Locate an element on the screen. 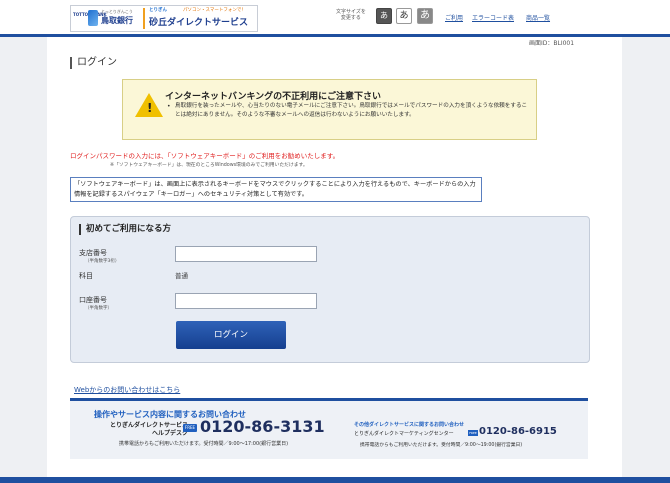 The image size is (670, 483). product-list-link: 商品一覧 is located at coordinates (538, 17).